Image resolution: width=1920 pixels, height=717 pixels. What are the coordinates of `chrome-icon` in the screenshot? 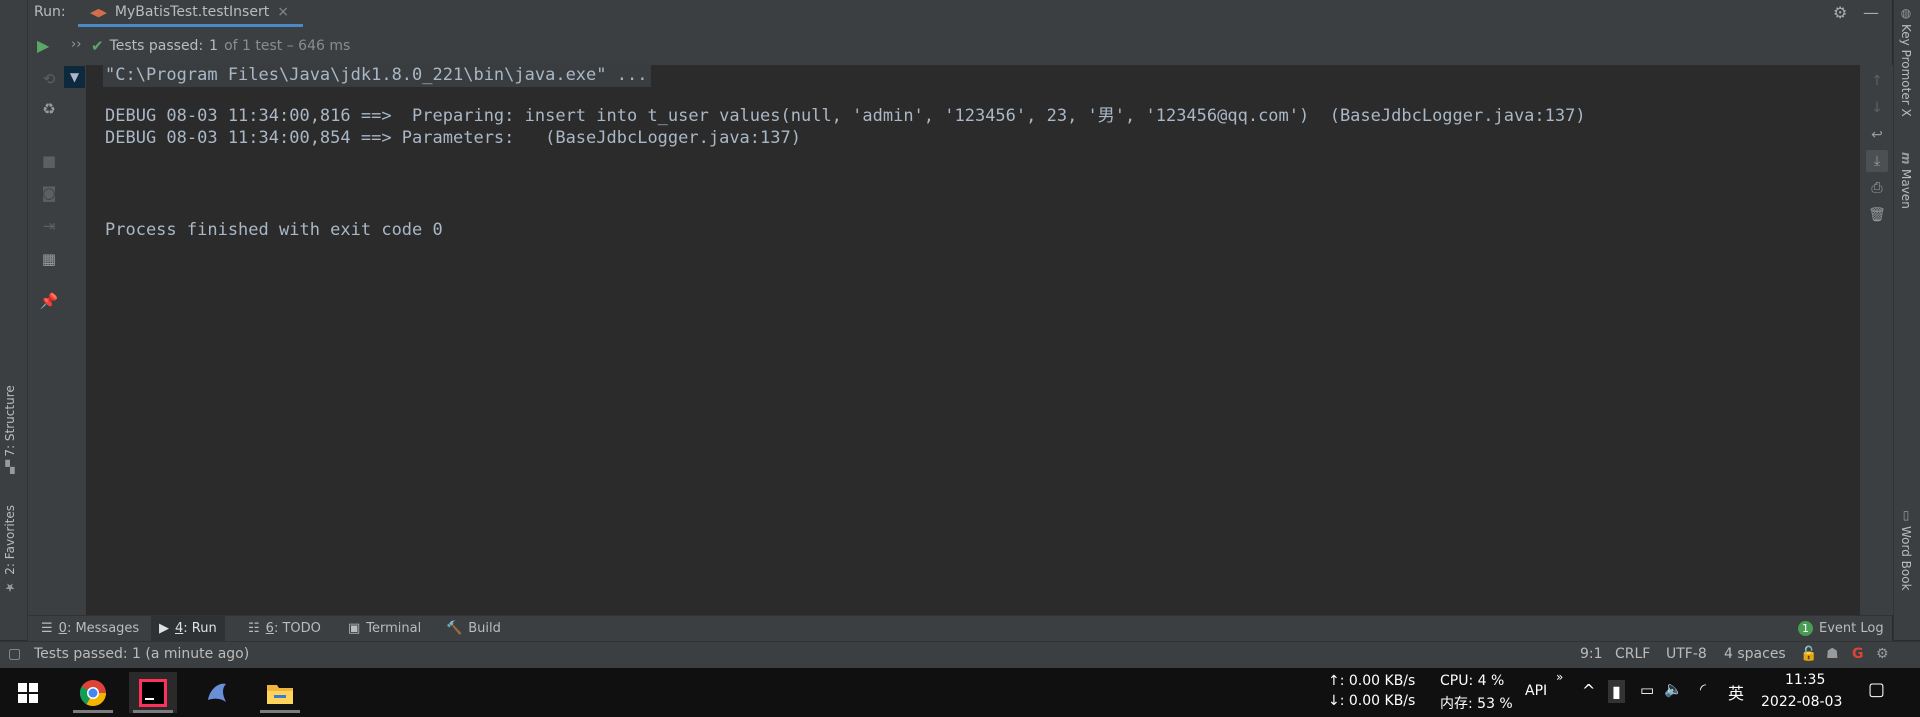 It's located at (93, 692).